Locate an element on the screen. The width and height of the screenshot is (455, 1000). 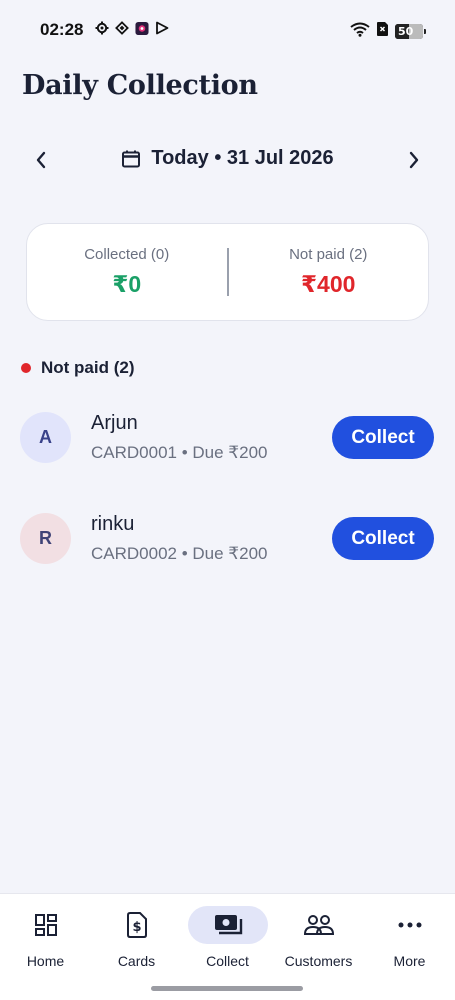
bottom-navigation: Home $ Cards Collect Customers More is located at coordinates (227, 946).